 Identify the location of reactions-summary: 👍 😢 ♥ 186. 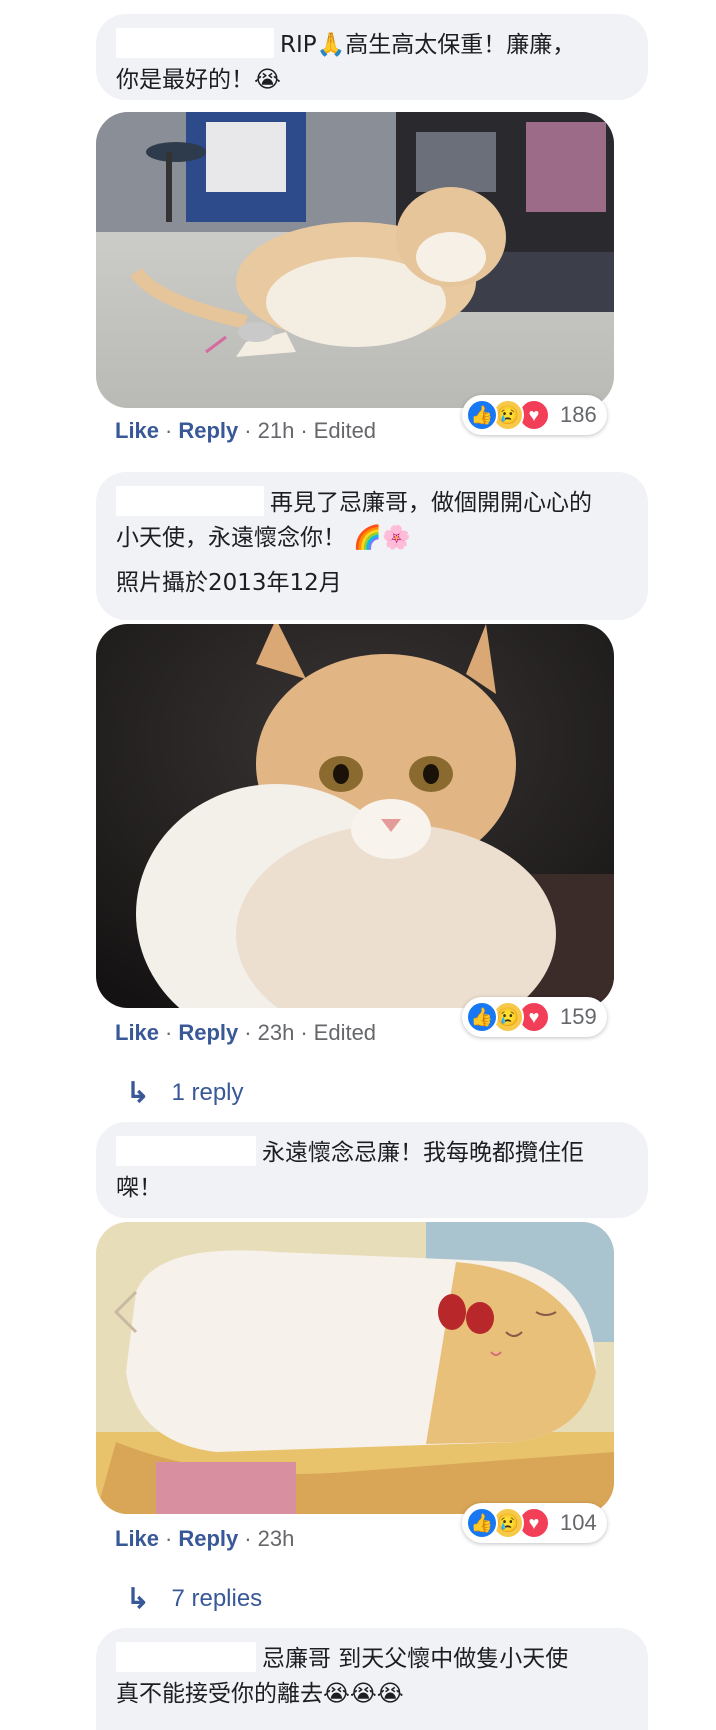
(534, 415).